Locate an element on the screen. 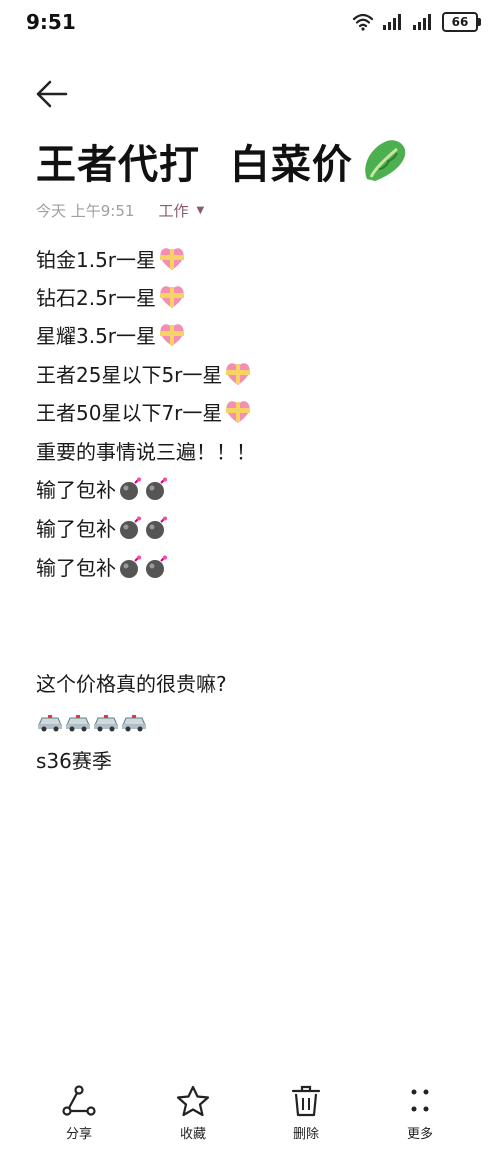 This screenshot has height=1150, width=500. star-icon is located at coordinates (193, 1101).